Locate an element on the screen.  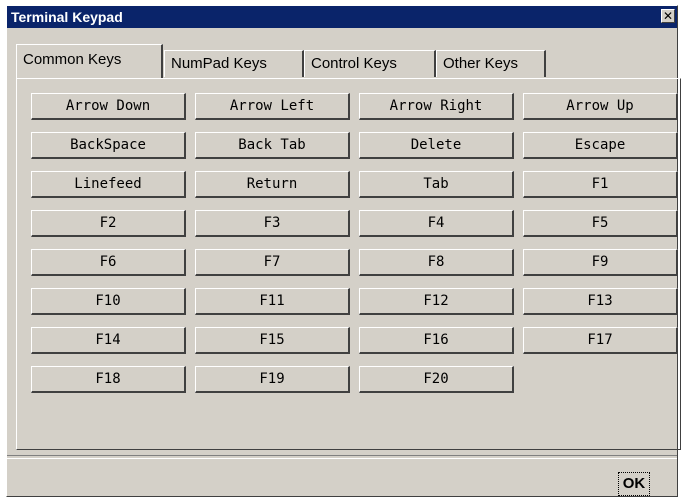
tab-common-keys: Common Keys is located at coordinates (89, 61).